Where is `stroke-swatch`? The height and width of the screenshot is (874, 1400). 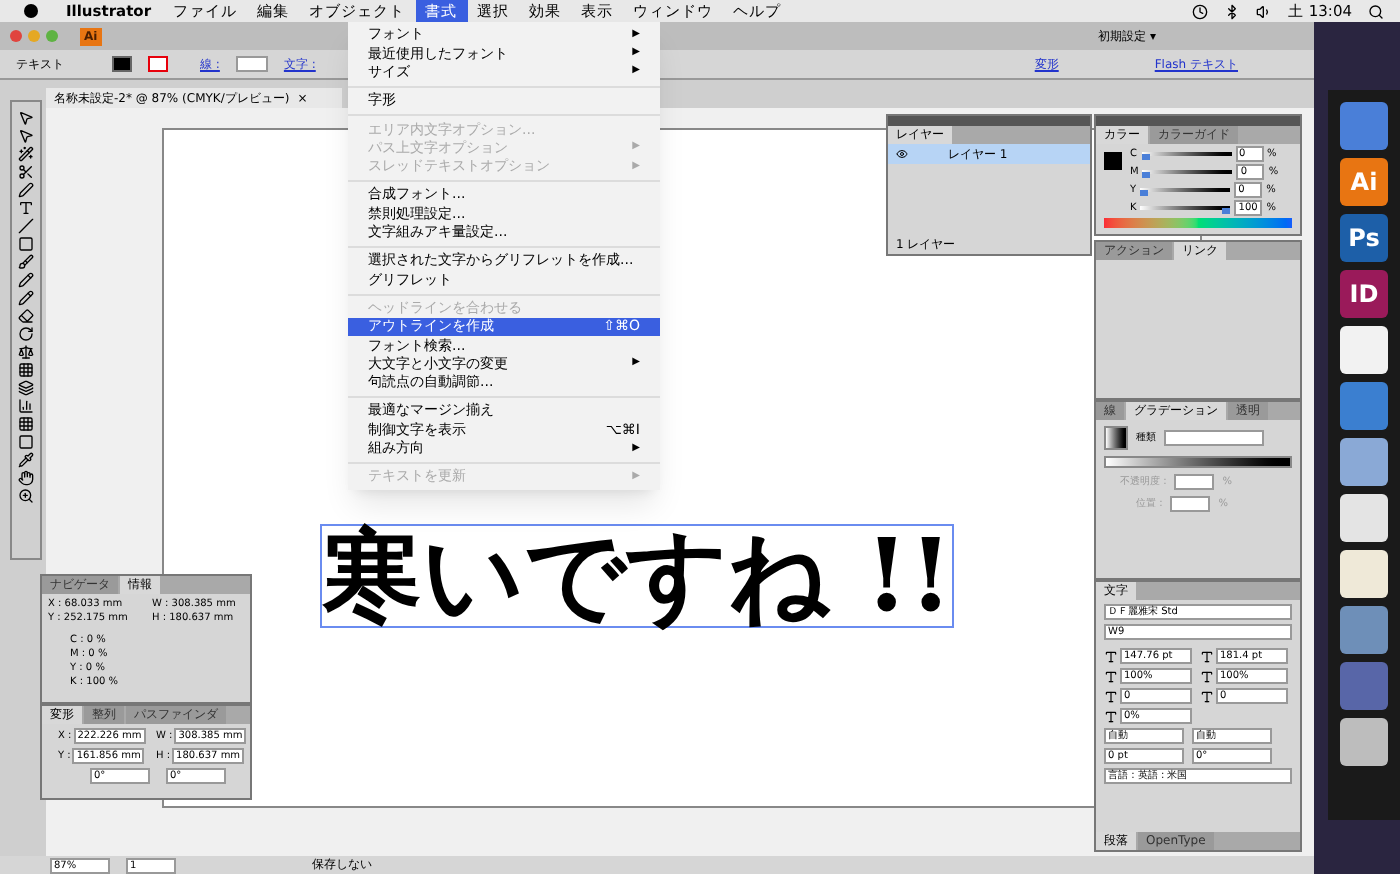
stroke-swatch is located at coordinates (158, 64).